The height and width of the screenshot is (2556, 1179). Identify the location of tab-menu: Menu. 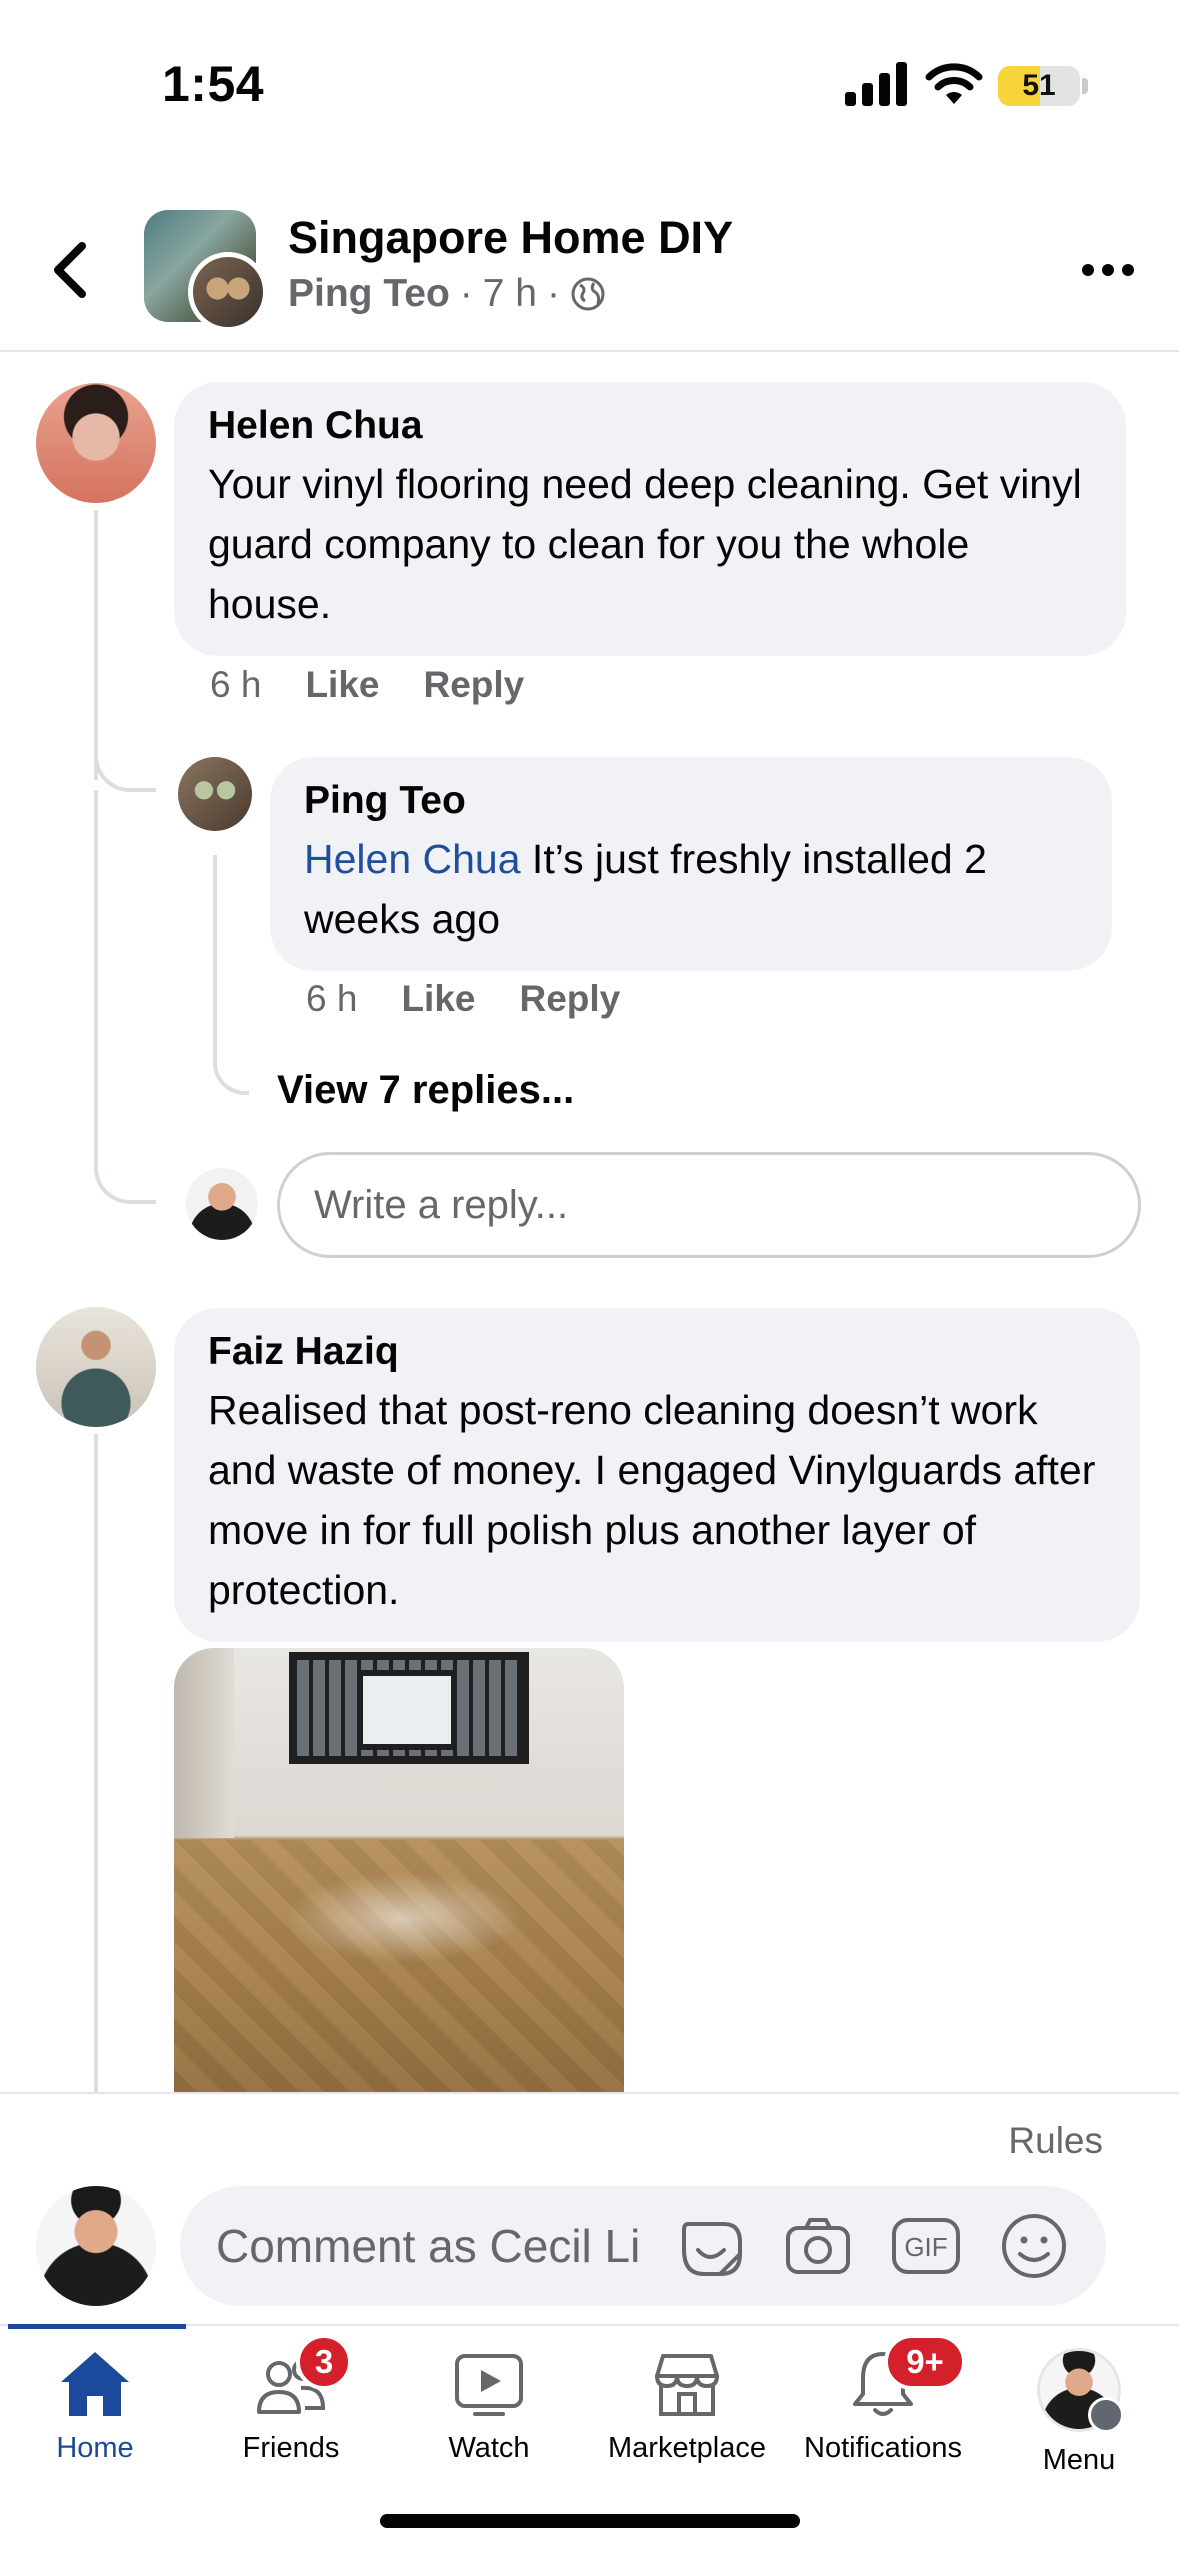
(1079, 2418).